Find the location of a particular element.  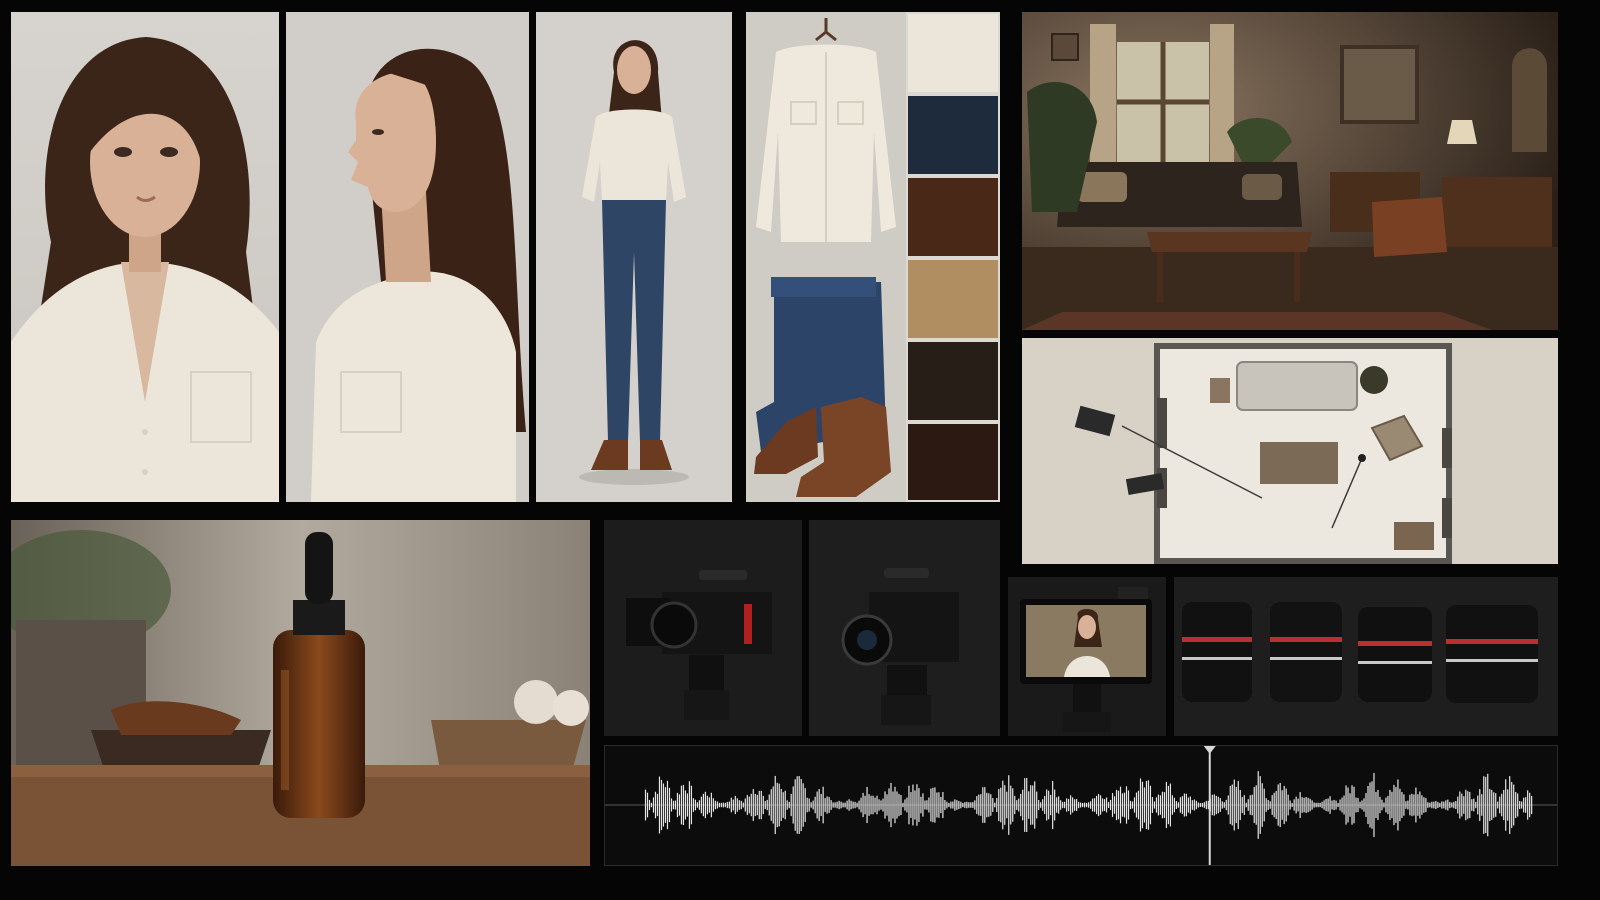

playhead-marker-icon is located at coordinates (1209, 750).